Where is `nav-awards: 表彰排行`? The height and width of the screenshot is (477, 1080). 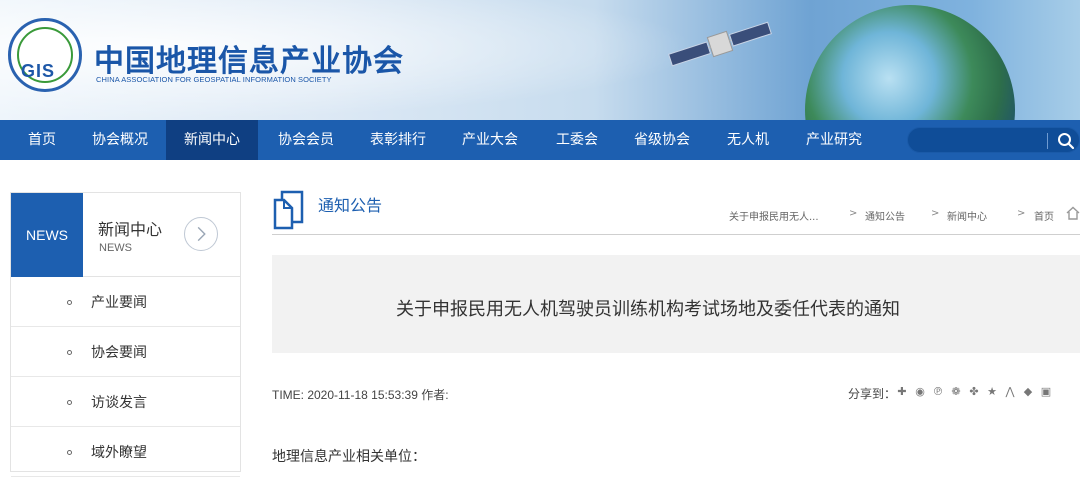
nav-awards: 表彰排行 is located at coordinates (398, 140).